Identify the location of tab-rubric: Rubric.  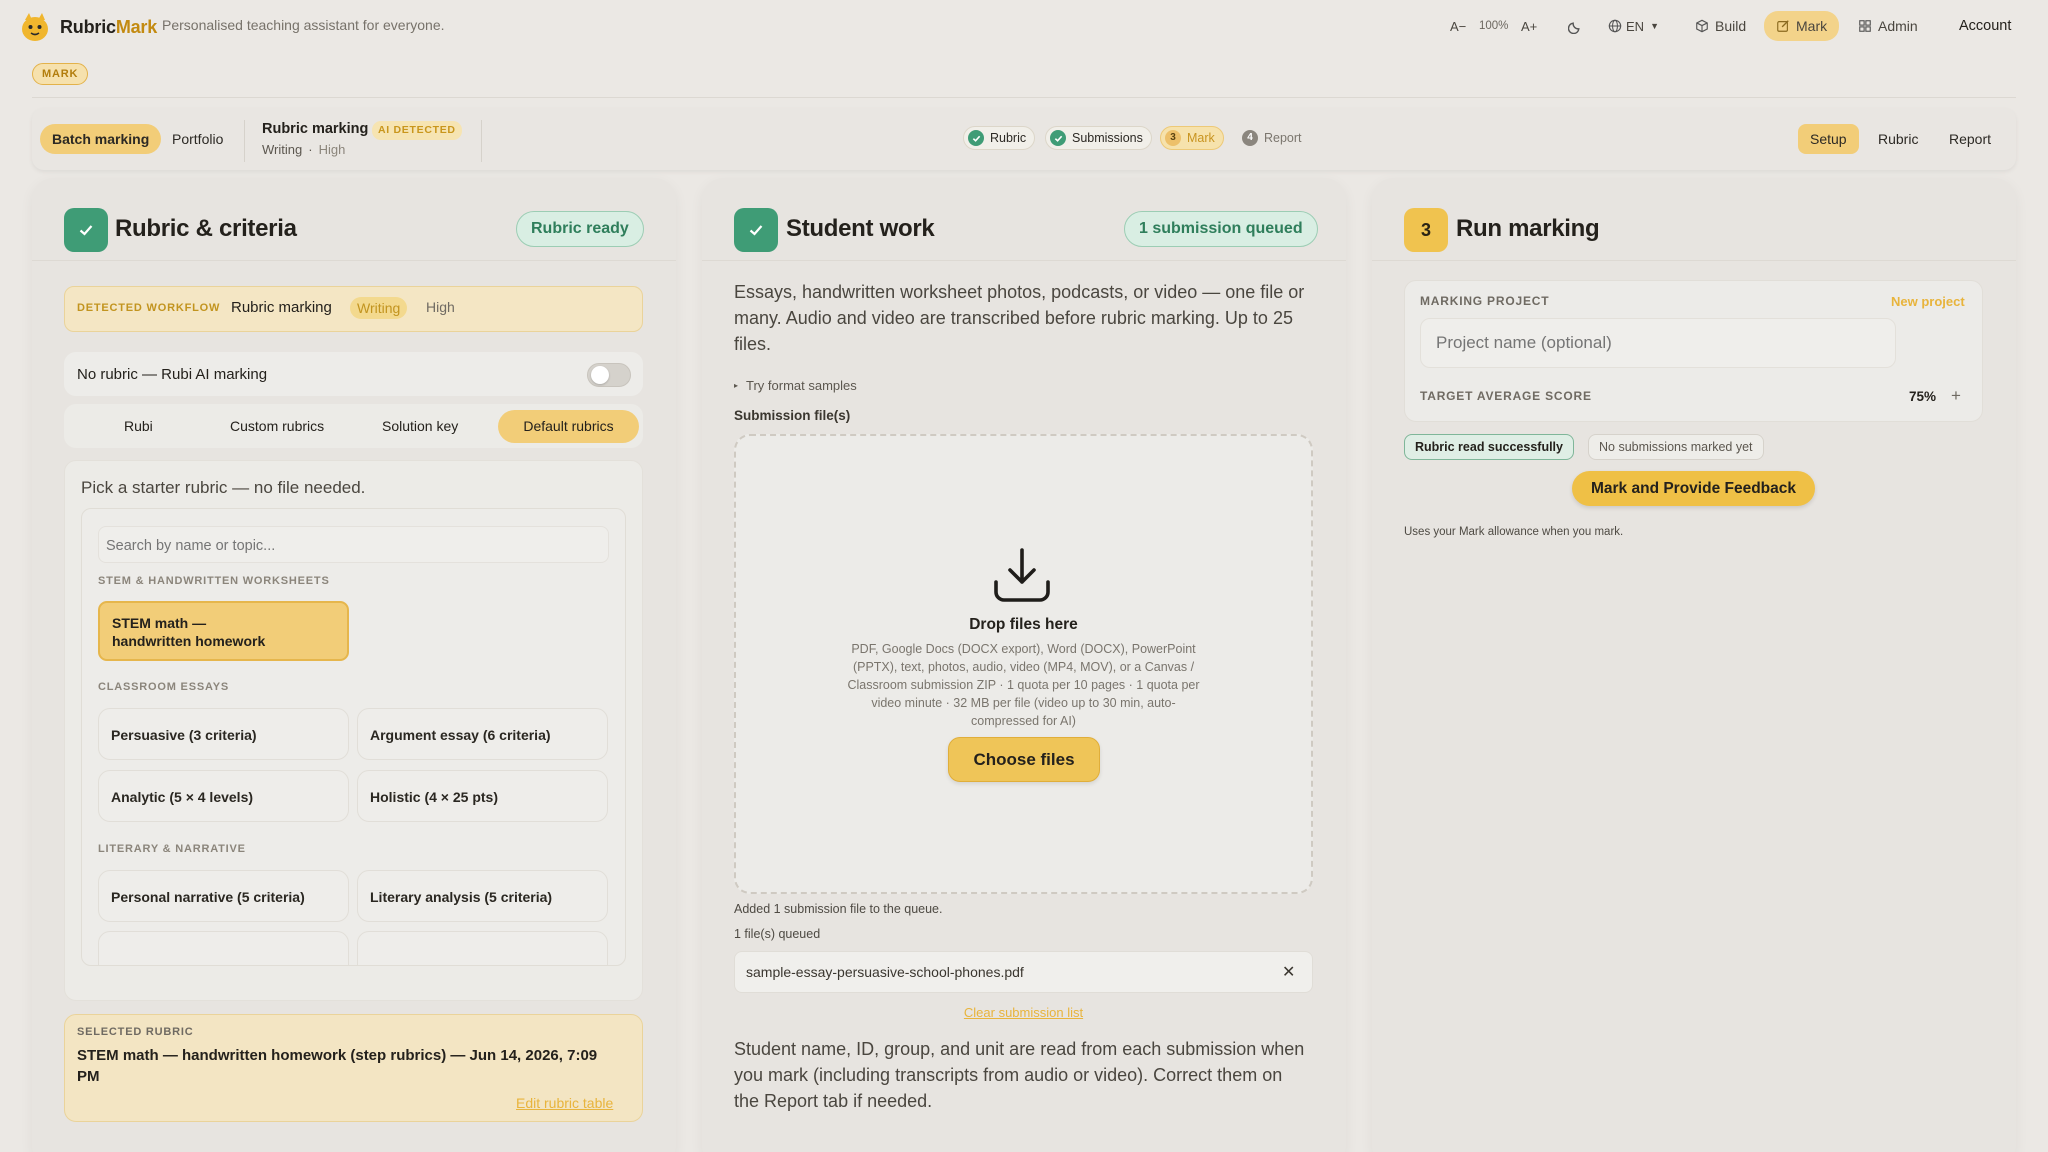
(1898, 139).